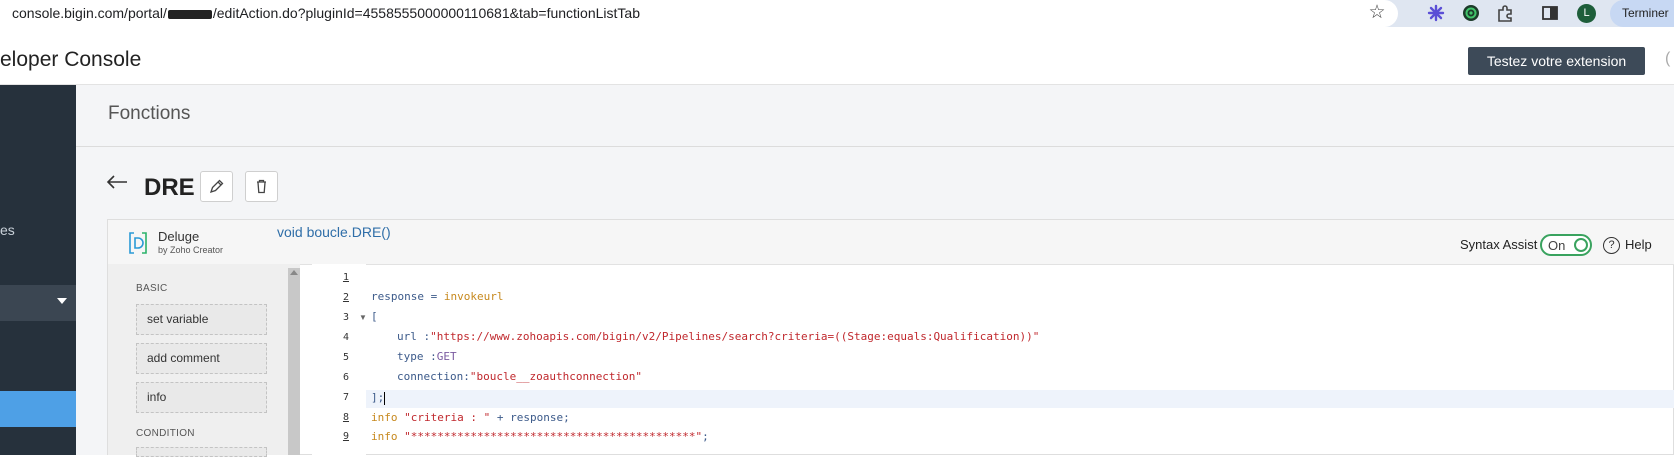 This screenshot has height=457, width=1674. What do you see at coordinates (1505, 13) in the screenshot?
I see `extensions-puzzle-icon` at bounding box center [1505, 13].